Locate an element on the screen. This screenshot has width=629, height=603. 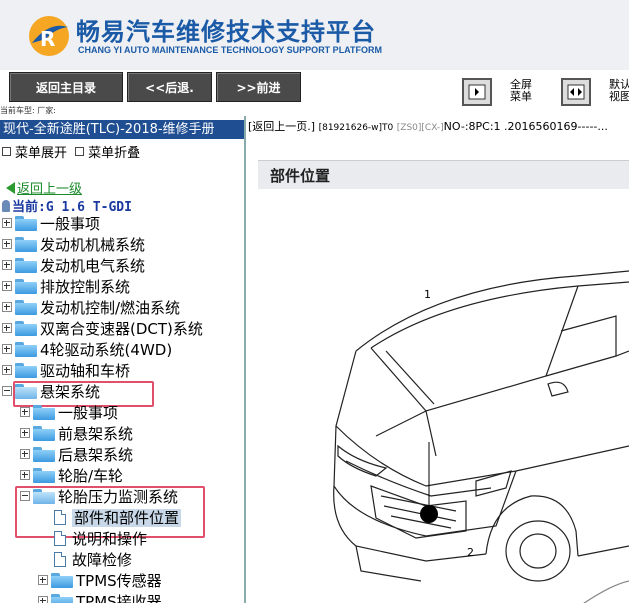
tree-item: 排放控制系统 is located at coordinates (66, 287).